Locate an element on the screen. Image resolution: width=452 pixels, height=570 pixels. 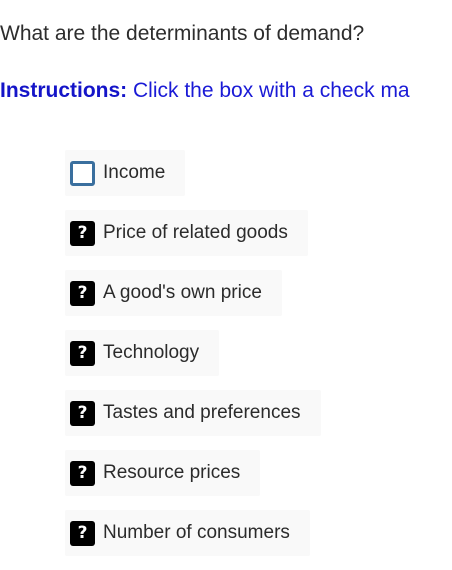
option-resource-prices: ? Resource prices is located at coordinates (163, 473).